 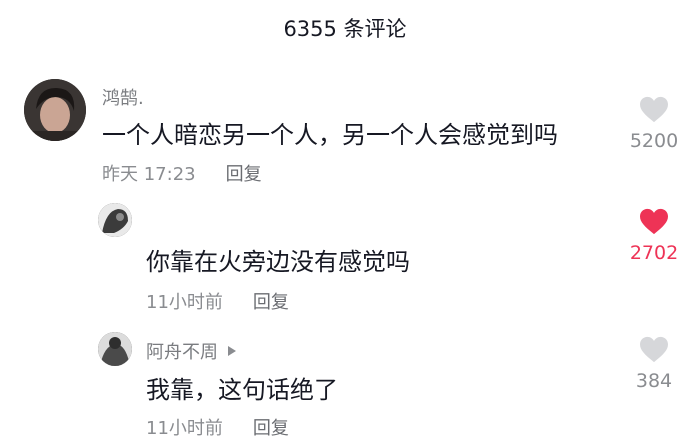 What do you see at coordinates (242, 390) in the screenshot?
I see `reply-text: 我靠，这句话绝了` at bounding box center [242, 390].